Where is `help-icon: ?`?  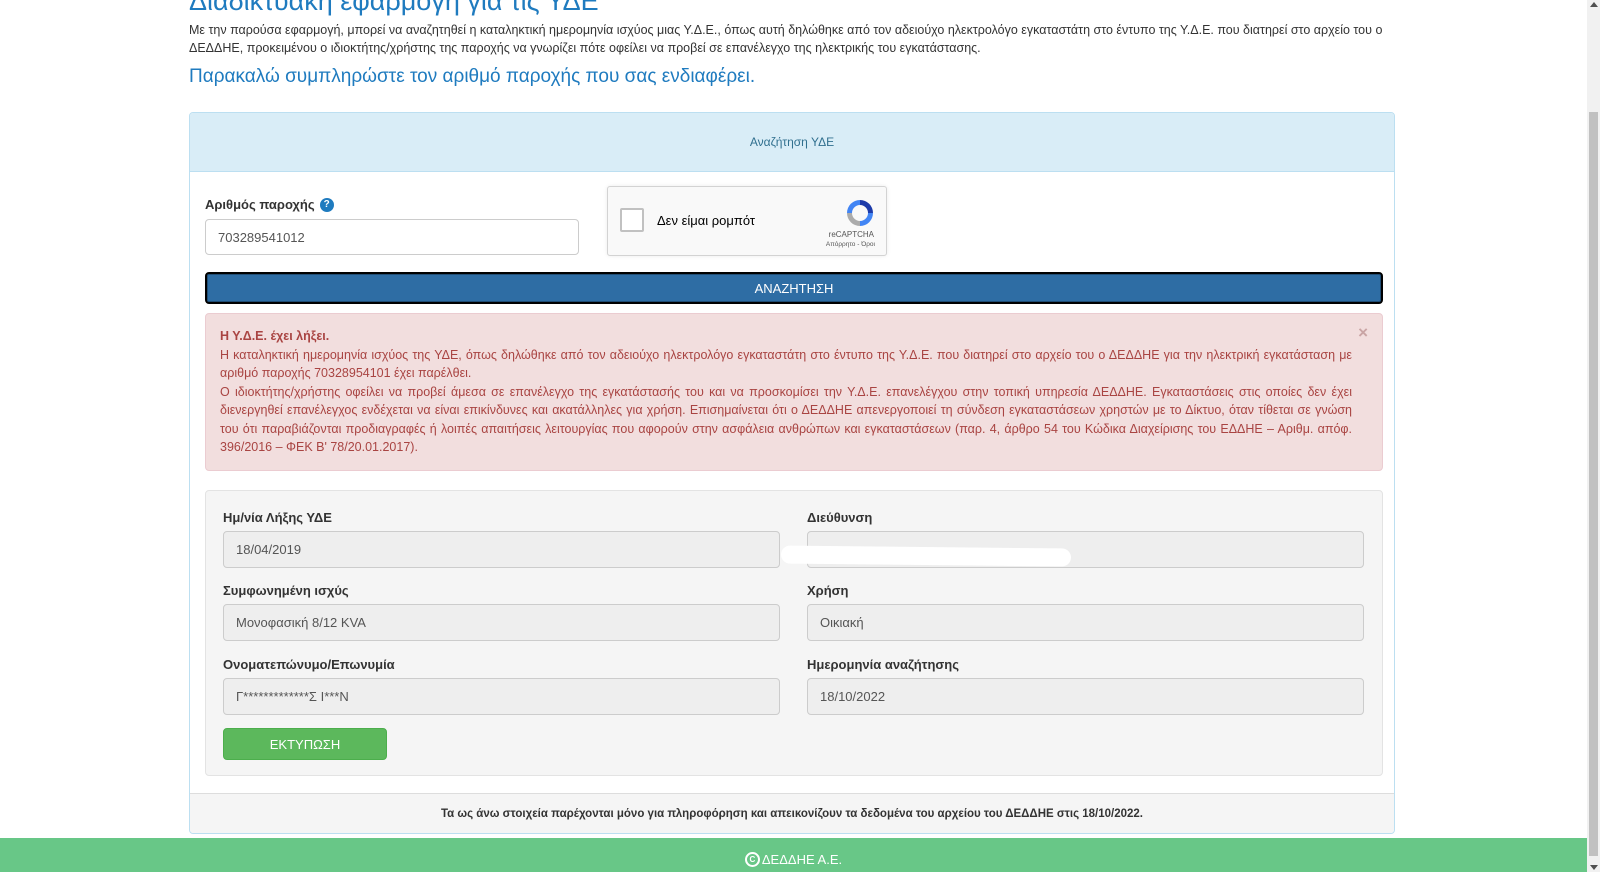
help-icon: ? is located at coordinates (326, 204).